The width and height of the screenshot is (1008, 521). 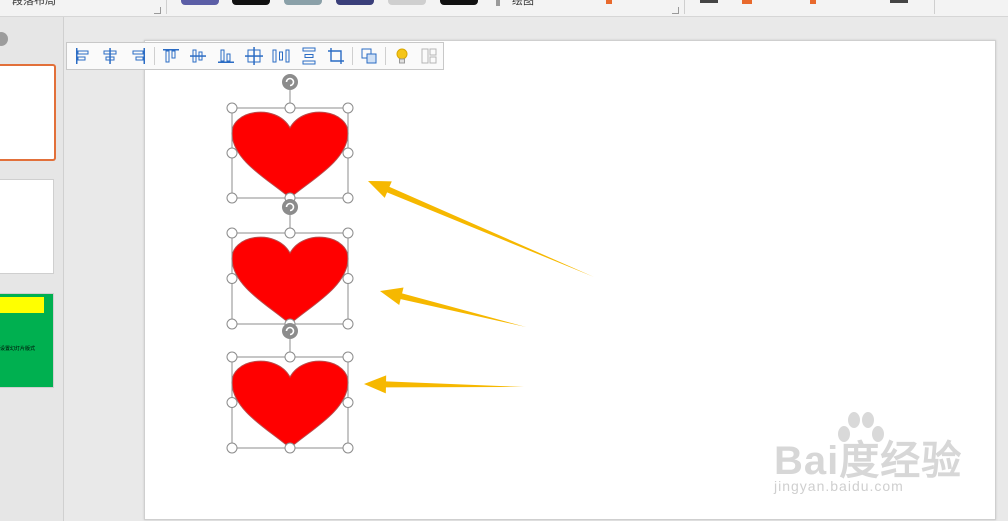 What do you see at coordinates (869, 453) in the screenshot?
I see `watermark: Bai度经验 jingyan.baidu.com` at bounding box center [869, 453].